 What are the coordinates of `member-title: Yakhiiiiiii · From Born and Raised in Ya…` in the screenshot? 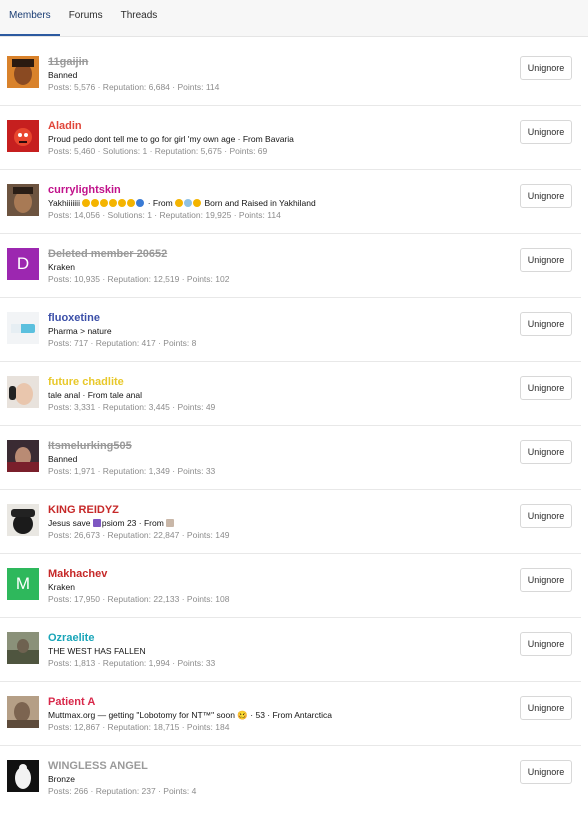 It's located at (279, 203).